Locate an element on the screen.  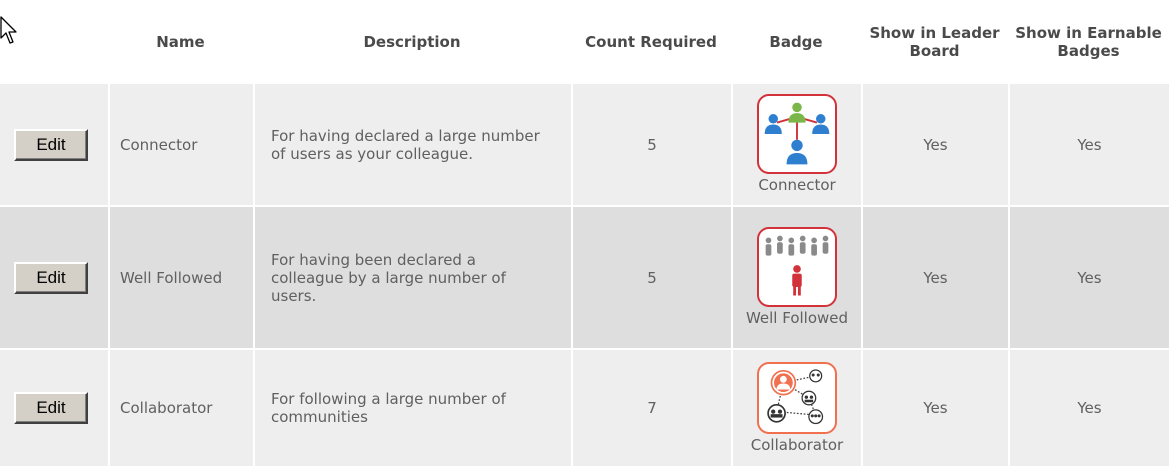
badge-cell: Collaborator is located at coordinates (796, 409).